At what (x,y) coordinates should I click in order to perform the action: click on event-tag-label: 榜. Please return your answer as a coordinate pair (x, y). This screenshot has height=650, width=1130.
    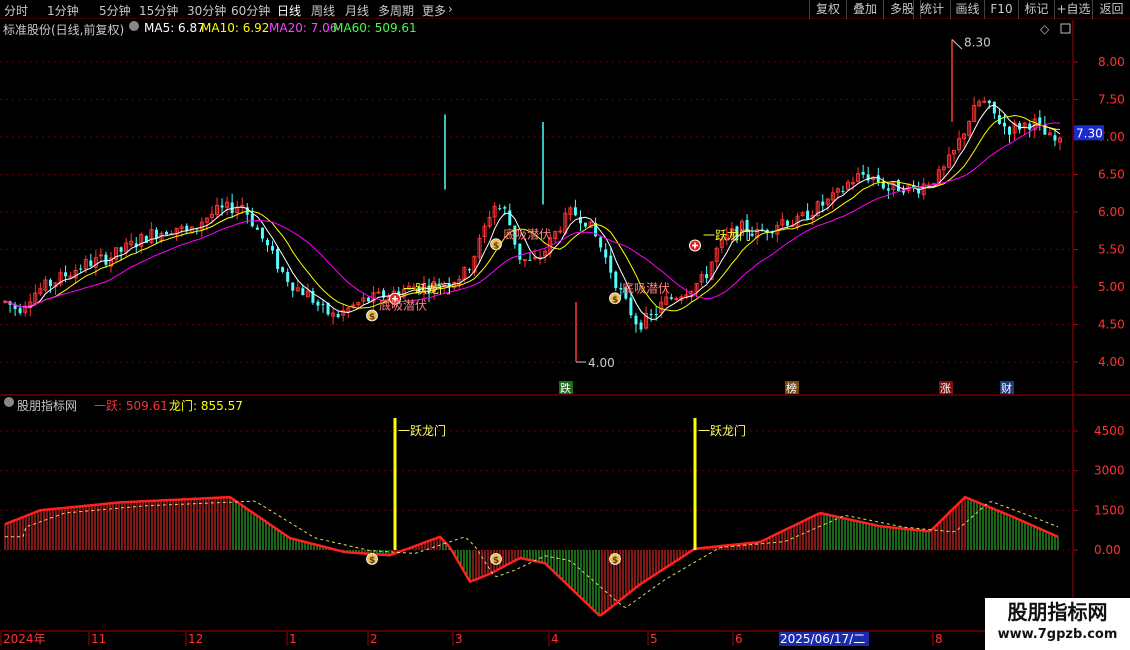
    Looking at the image, I should click on (791, 388).